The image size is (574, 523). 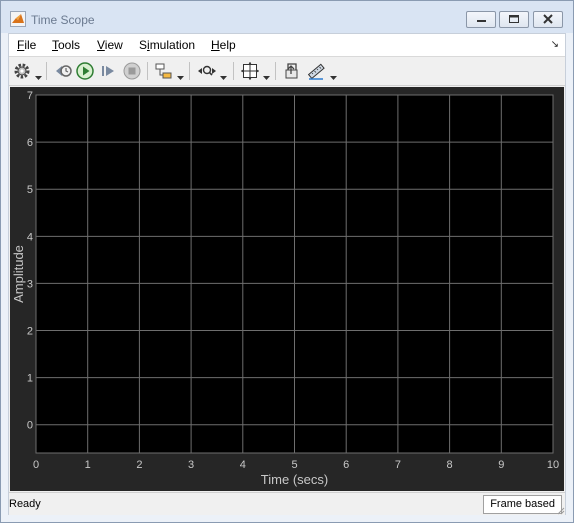 What do you see at coordinates (139, 465) in the screenshot?
I see `x-tick-label: 2` at bounding box center [139, 465].